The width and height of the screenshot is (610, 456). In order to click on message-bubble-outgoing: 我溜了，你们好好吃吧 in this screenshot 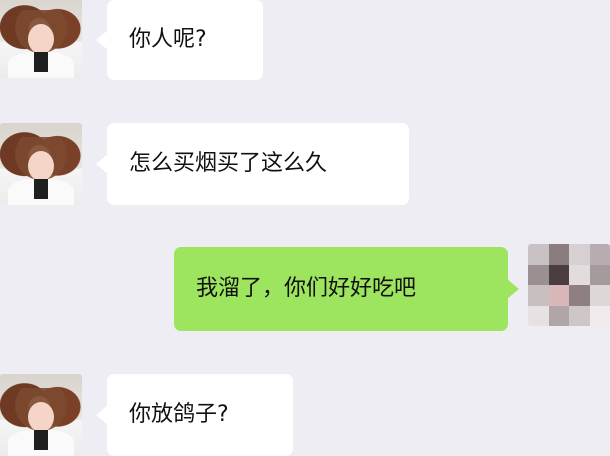, I will do `click(346, 289)`.